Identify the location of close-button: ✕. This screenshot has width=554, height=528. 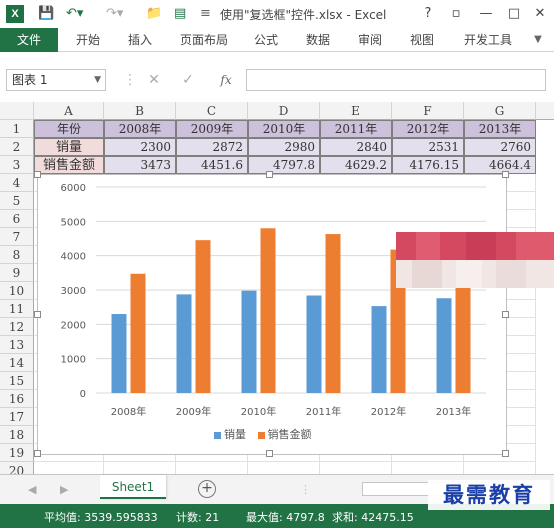
(540, 14).